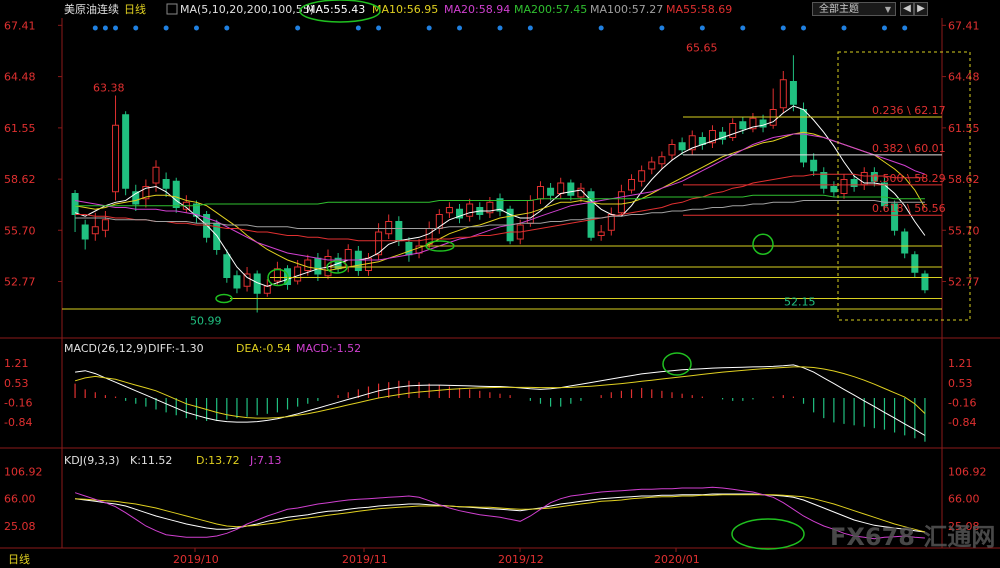  What do you see at coordinates (960, 363) in the screenshot?
I see `macd-axis-label-right: 1.21` at bounding box center [960, 363].